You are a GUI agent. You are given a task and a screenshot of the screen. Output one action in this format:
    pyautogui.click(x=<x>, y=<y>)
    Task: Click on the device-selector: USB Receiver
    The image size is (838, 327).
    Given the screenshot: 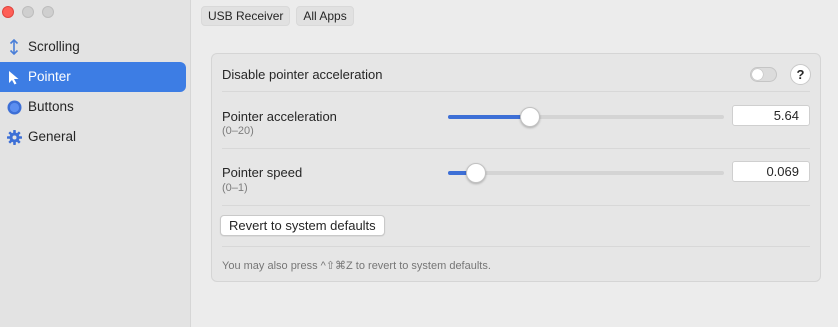 What is the action you would take?
    pyautogui.click(x=246, y=16)
    